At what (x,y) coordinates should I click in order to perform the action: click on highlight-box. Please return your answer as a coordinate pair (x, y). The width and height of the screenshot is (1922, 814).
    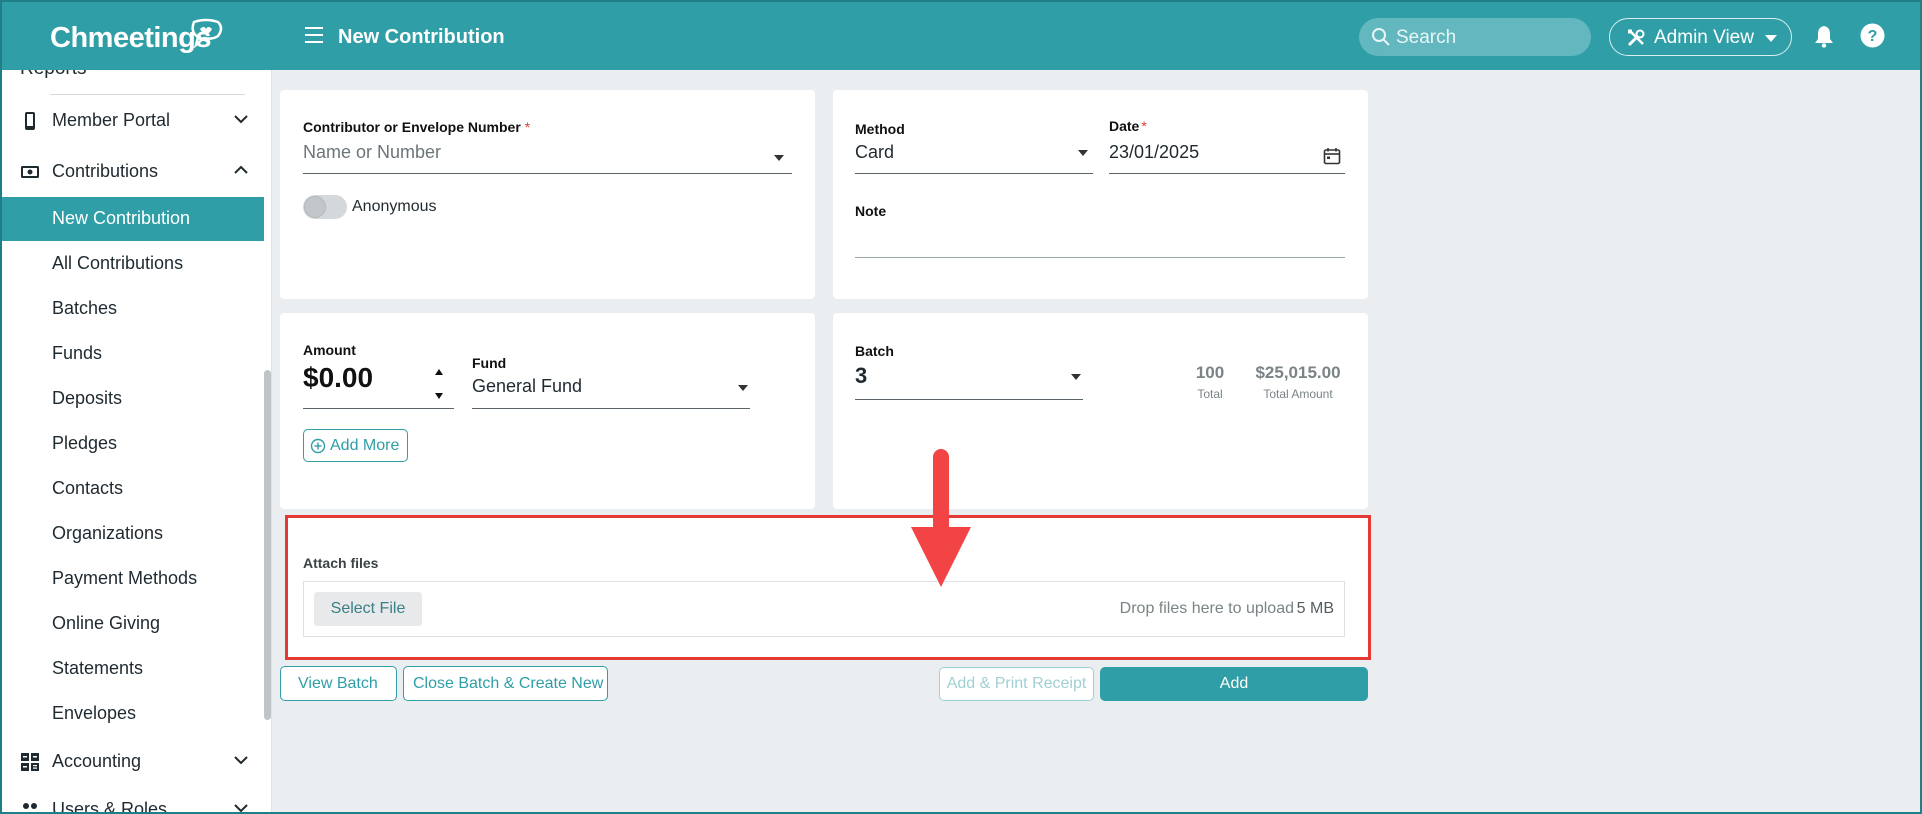
    Looking at the image, I should click on (828, 587).